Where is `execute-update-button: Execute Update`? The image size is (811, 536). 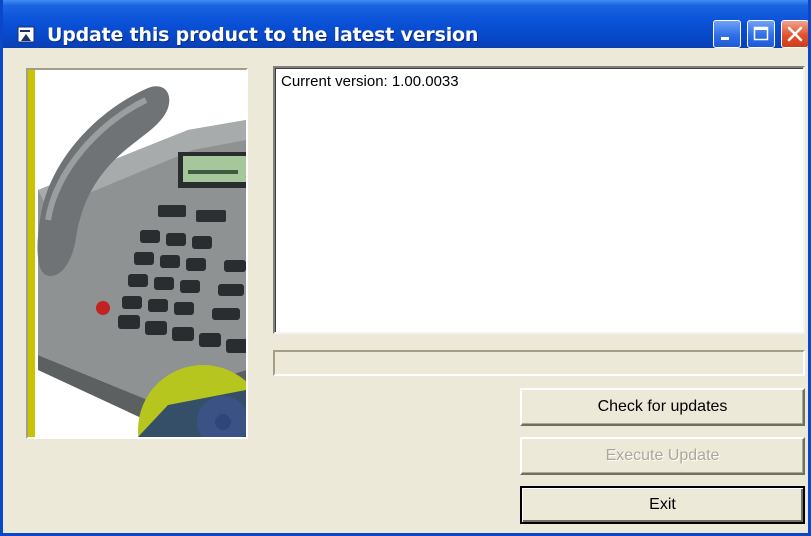 execute-update-button: Execute Update is located at coordinates (662, 456).